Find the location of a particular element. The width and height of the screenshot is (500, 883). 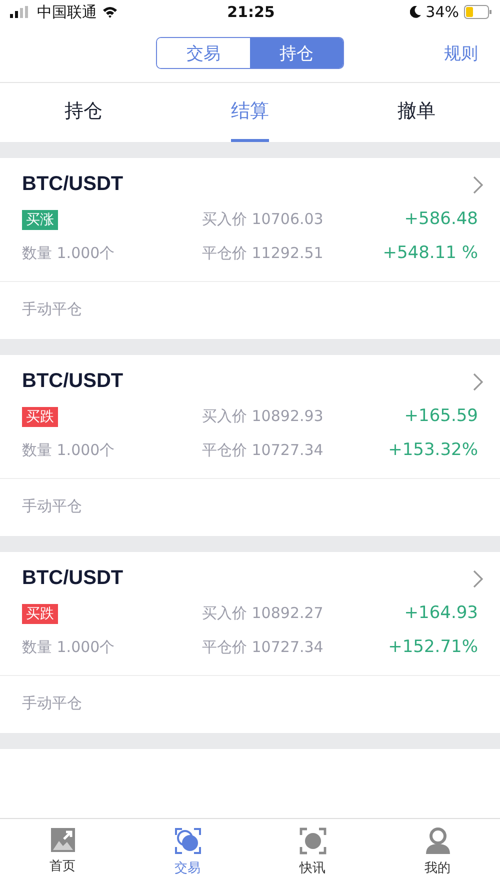

moon-icon is located at coordinates (415, 12).